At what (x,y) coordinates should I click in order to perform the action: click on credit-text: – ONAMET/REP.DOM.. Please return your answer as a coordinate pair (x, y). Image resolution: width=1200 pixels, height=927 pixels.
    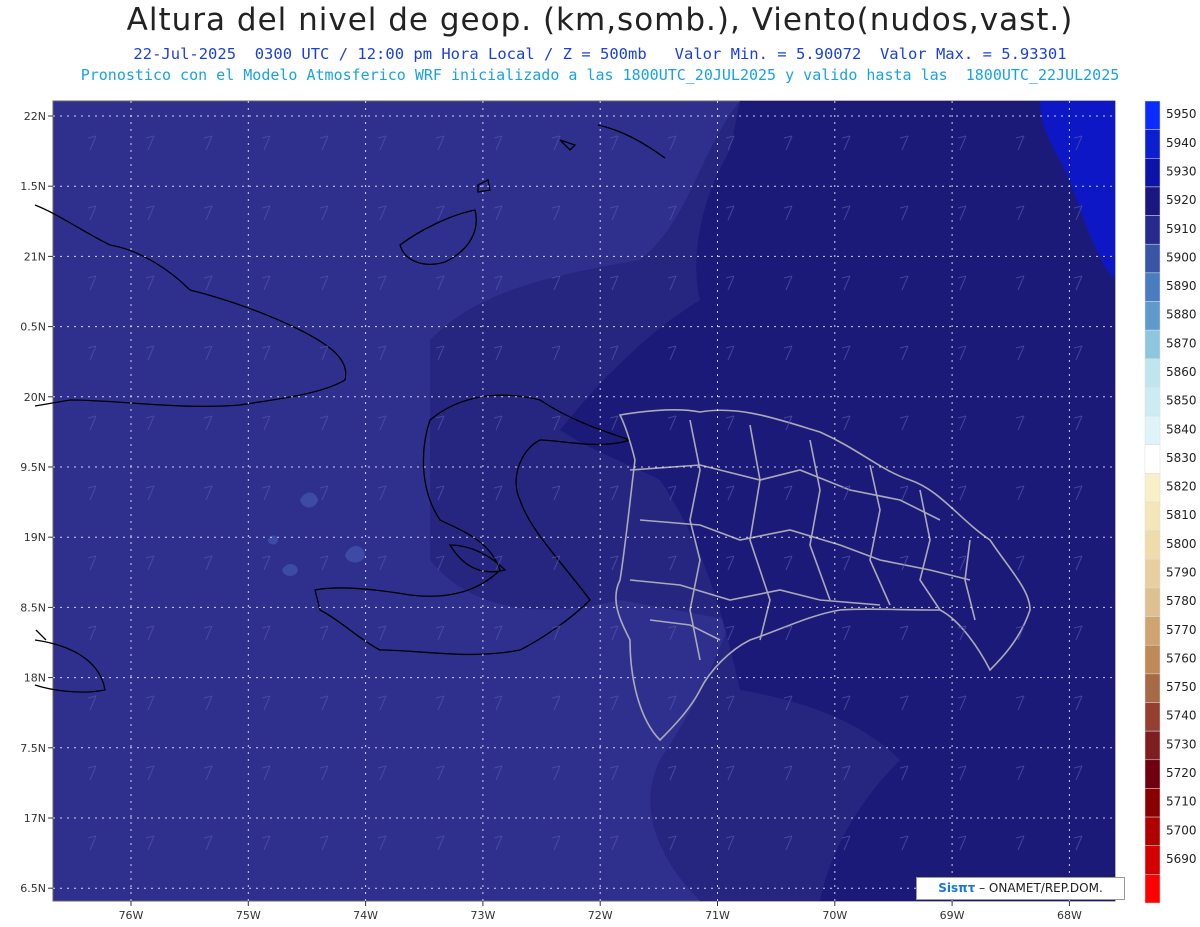
    Looking at the image, I should click on (1039, 888).